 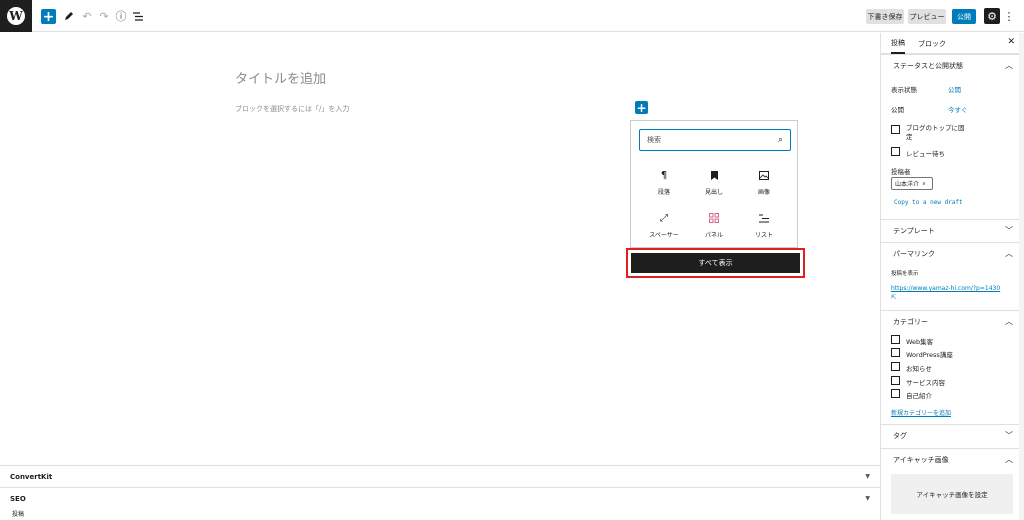 What do you see at coordinates (898, 43) in the screenshot?
I see `tab-post: 投稿` at bounding box center [898, 43].